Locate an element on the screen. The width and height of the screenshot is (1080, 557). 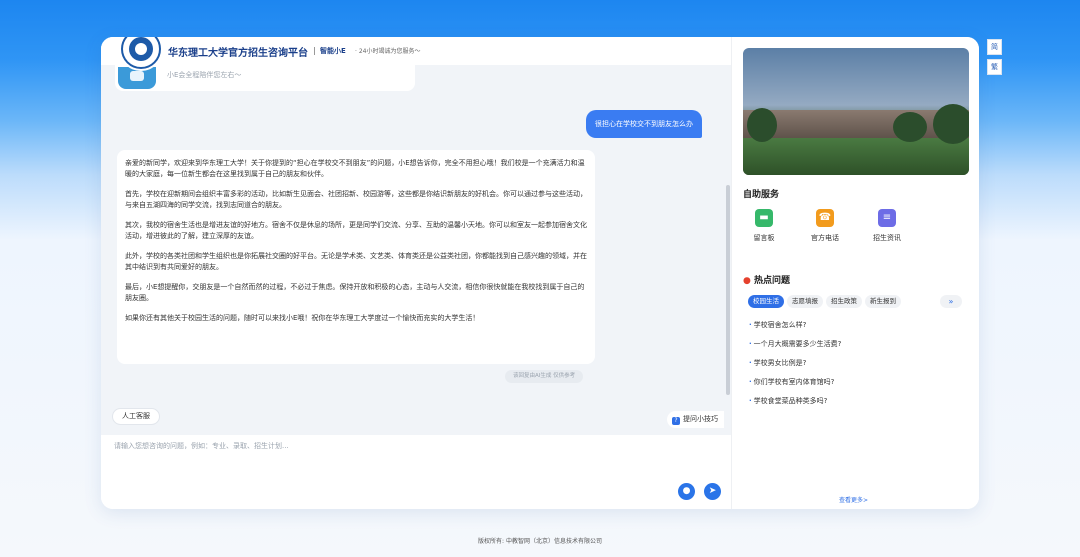
input-area: ● ➤ is located at coordinates (416, 472).